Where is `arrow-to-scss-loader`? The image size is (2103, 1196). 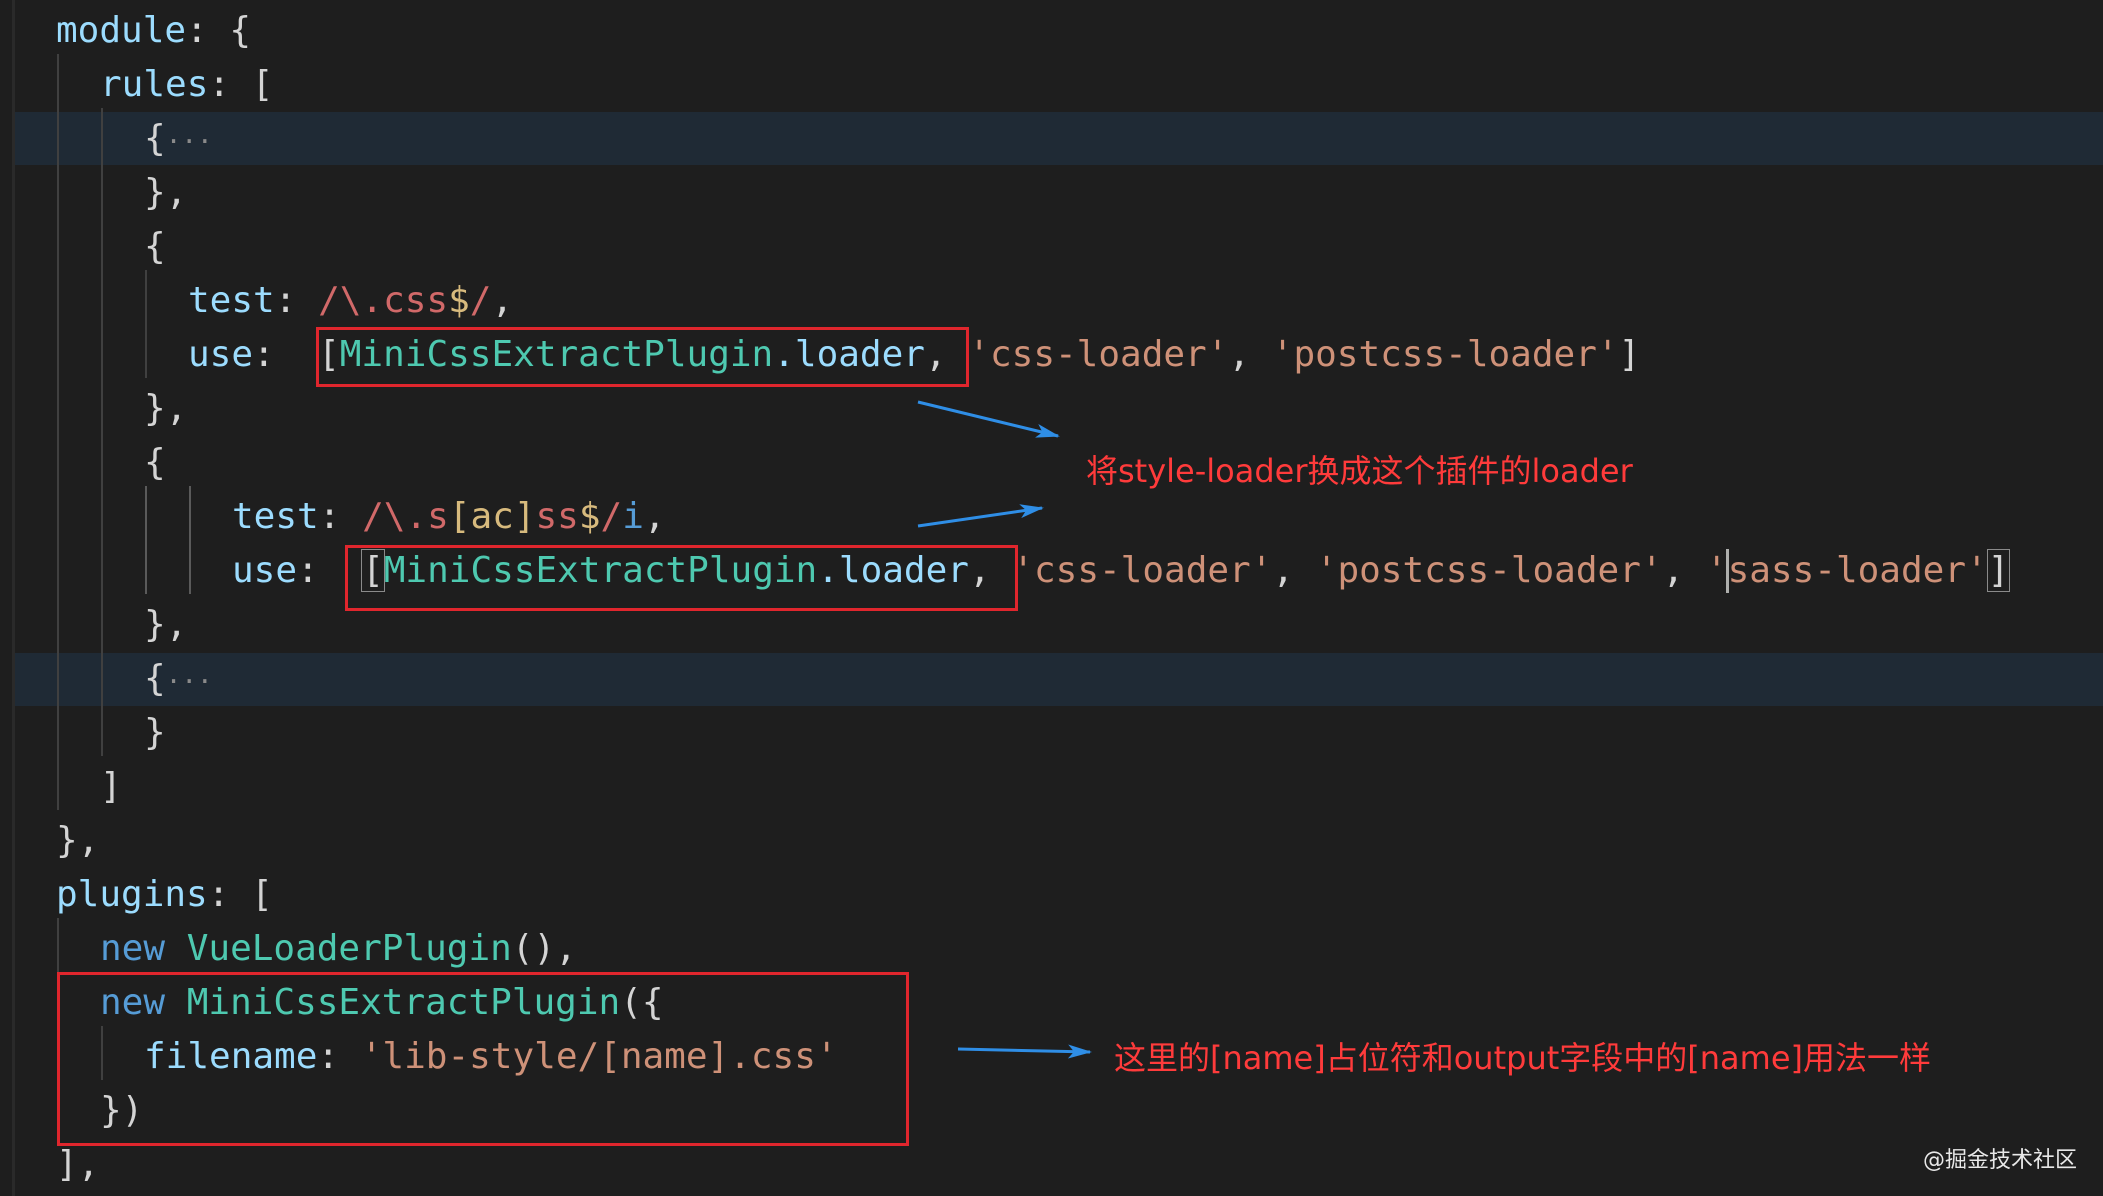
arrow-to-scss-loader is located at coordinates (980, 516).